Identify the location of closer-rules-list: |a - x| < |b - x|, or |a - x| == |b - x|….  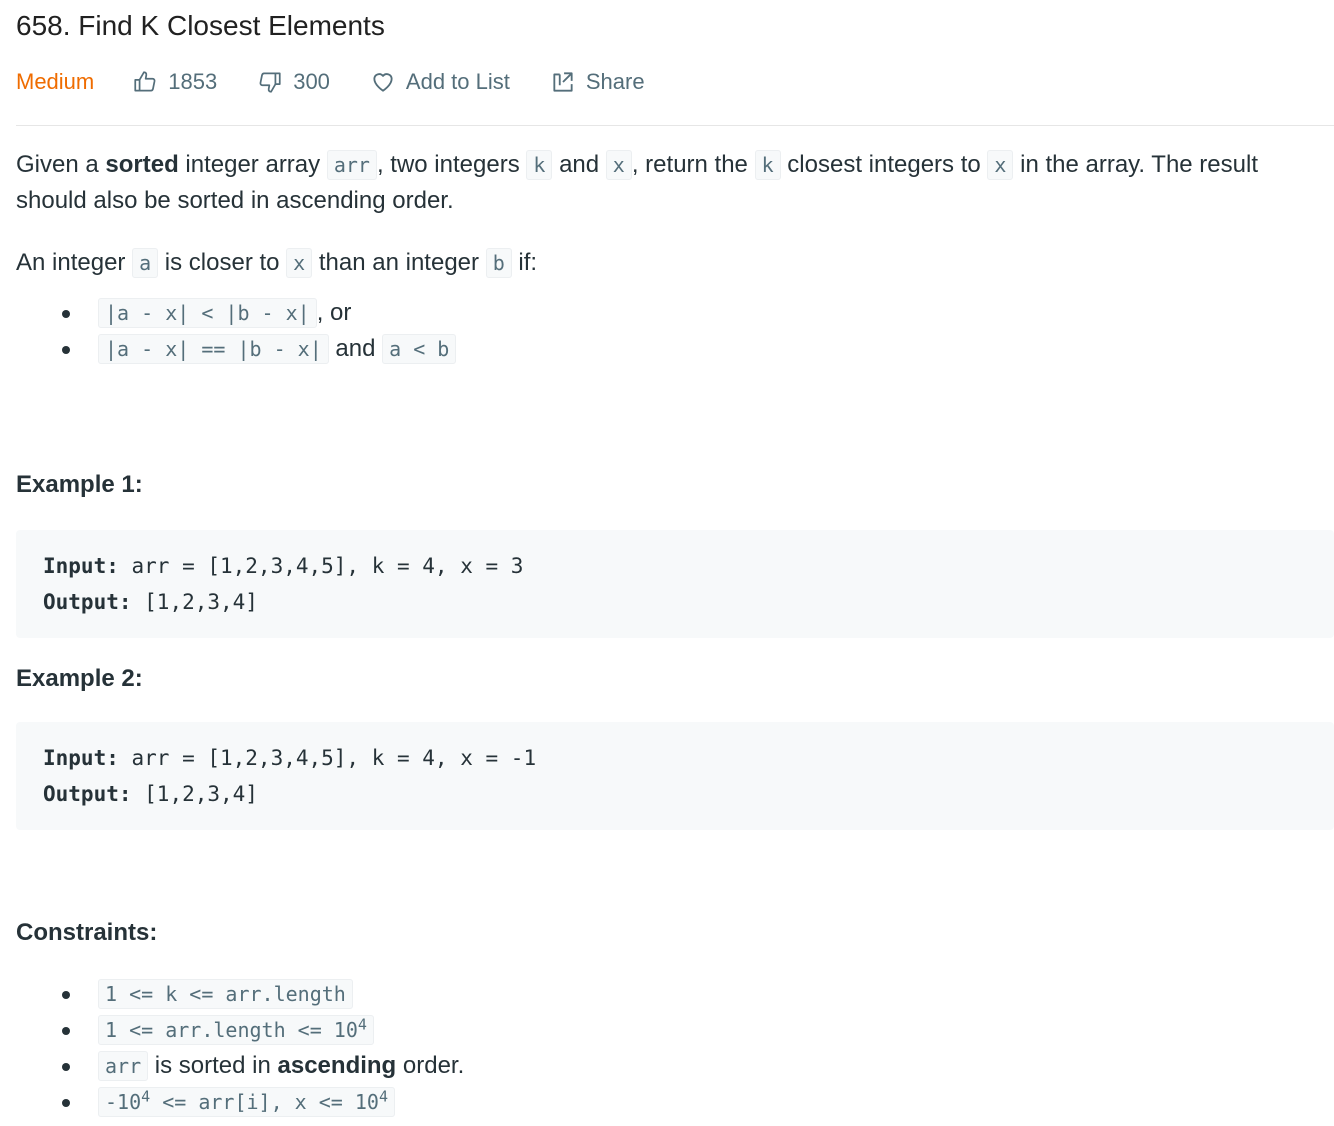
(675, 331).